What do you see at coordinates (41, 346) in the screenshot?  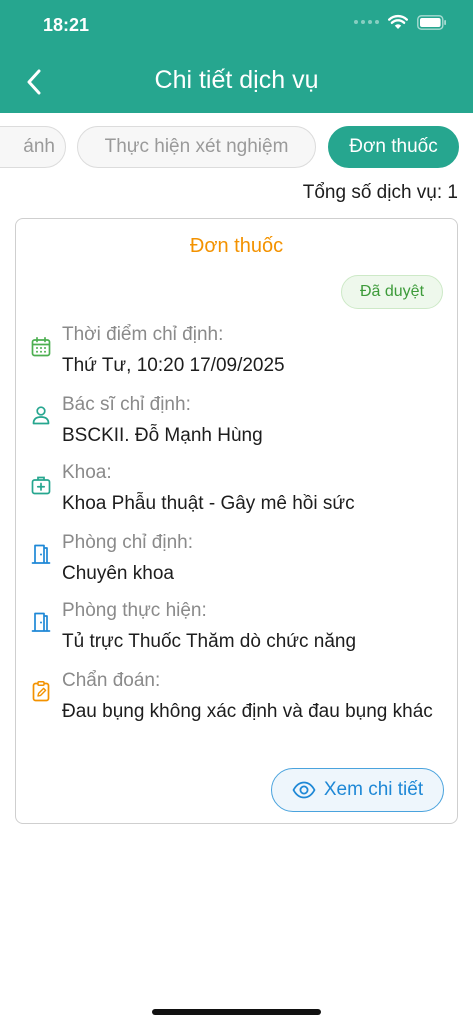 I see `calendar-icon` at bounding box center [41, 346].